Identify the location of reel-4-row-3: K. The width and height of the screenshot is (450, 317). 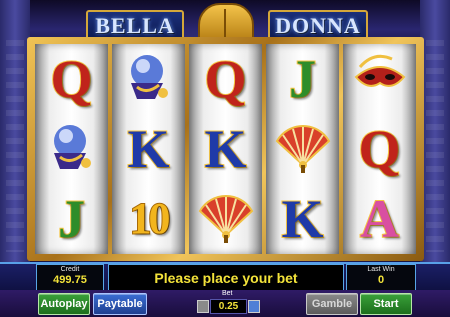
(303, 219).